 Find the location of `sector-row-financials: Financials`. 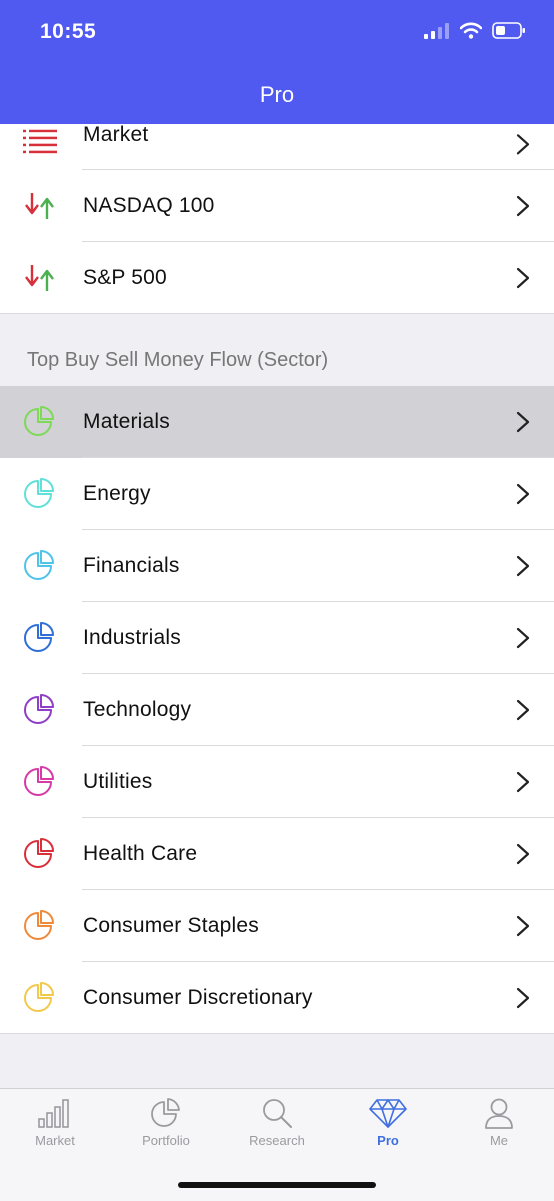

sector-row-financials: Financials is located at coordinates (277, 566).